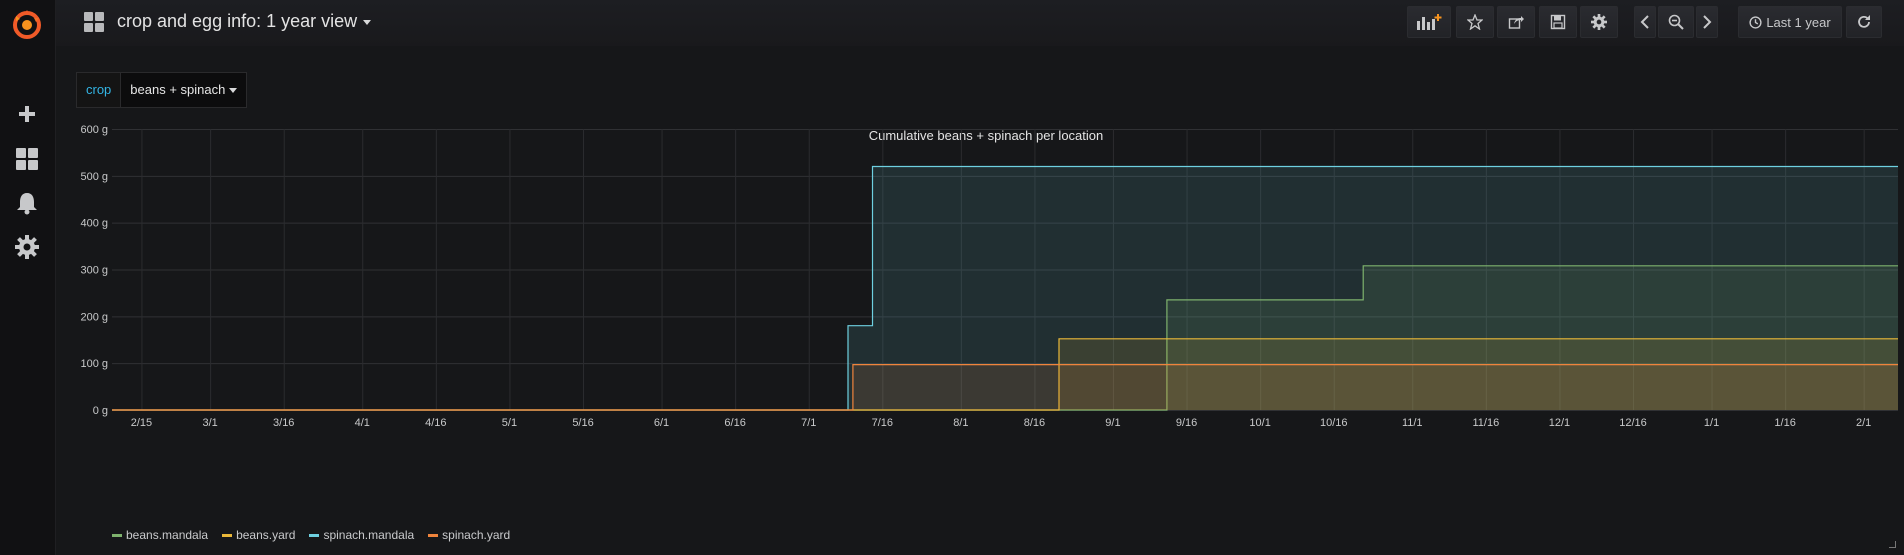 Image resolution: width=1904 pixels, height=555 pixels. I want to click on dashboards-icon, so click(27, 159).